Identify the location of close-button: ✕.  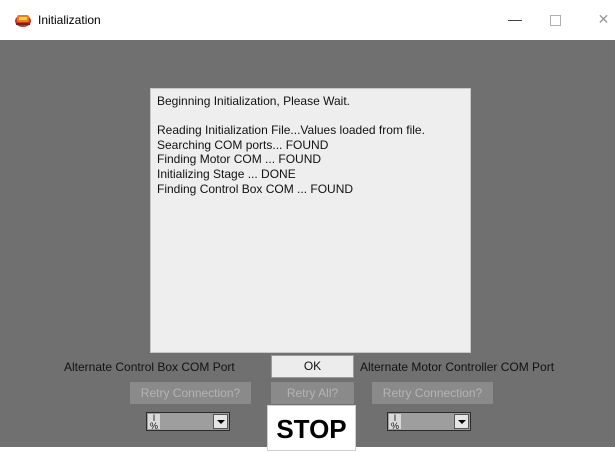
(603, 19).